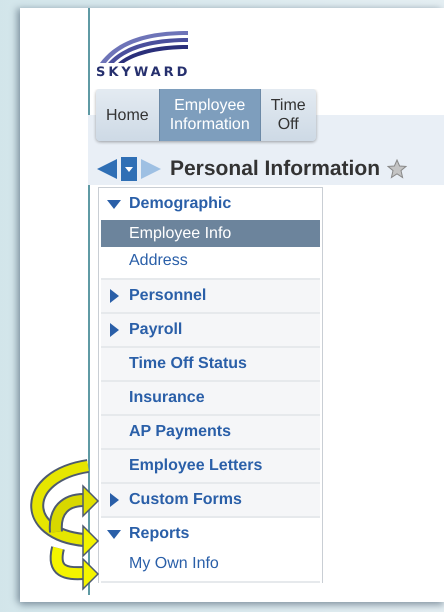  What do you see at coordinates (210, 330) in the screenshot?
I see `menu-section: Payroll` at bounding box center [210, 330].